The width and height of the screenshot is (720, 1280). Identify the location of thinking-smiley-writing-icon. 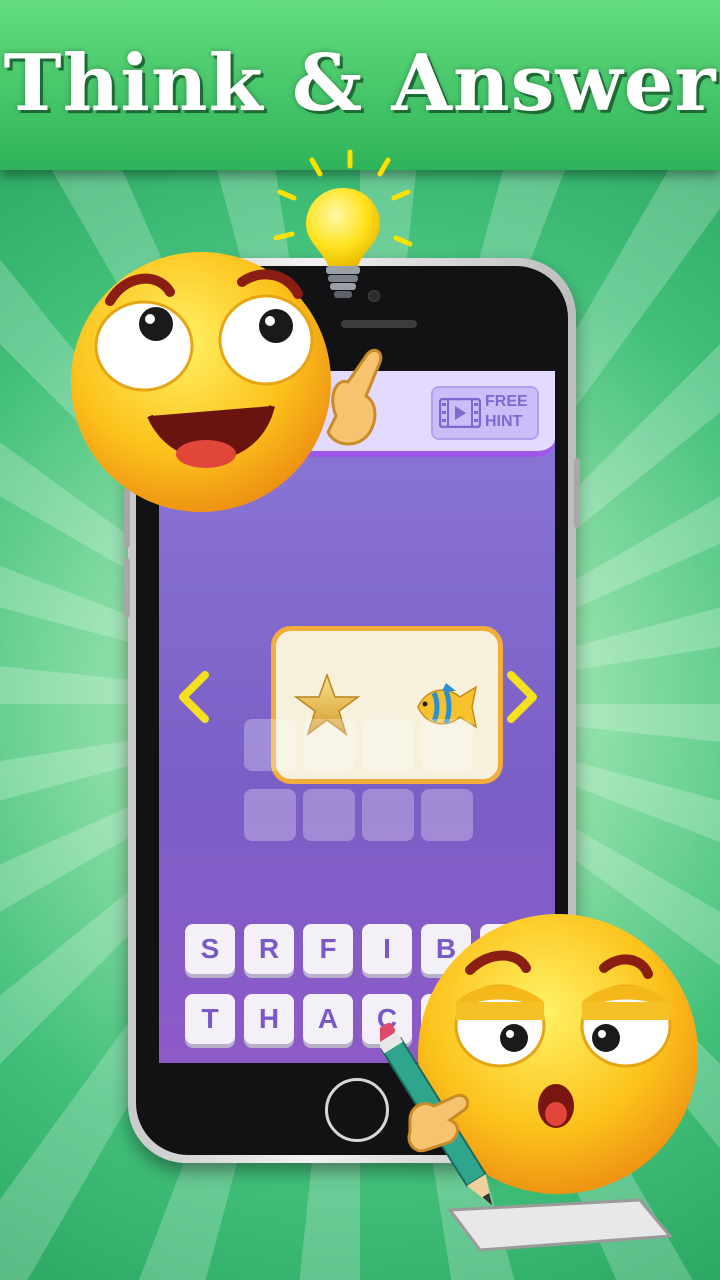
(539, 1083).